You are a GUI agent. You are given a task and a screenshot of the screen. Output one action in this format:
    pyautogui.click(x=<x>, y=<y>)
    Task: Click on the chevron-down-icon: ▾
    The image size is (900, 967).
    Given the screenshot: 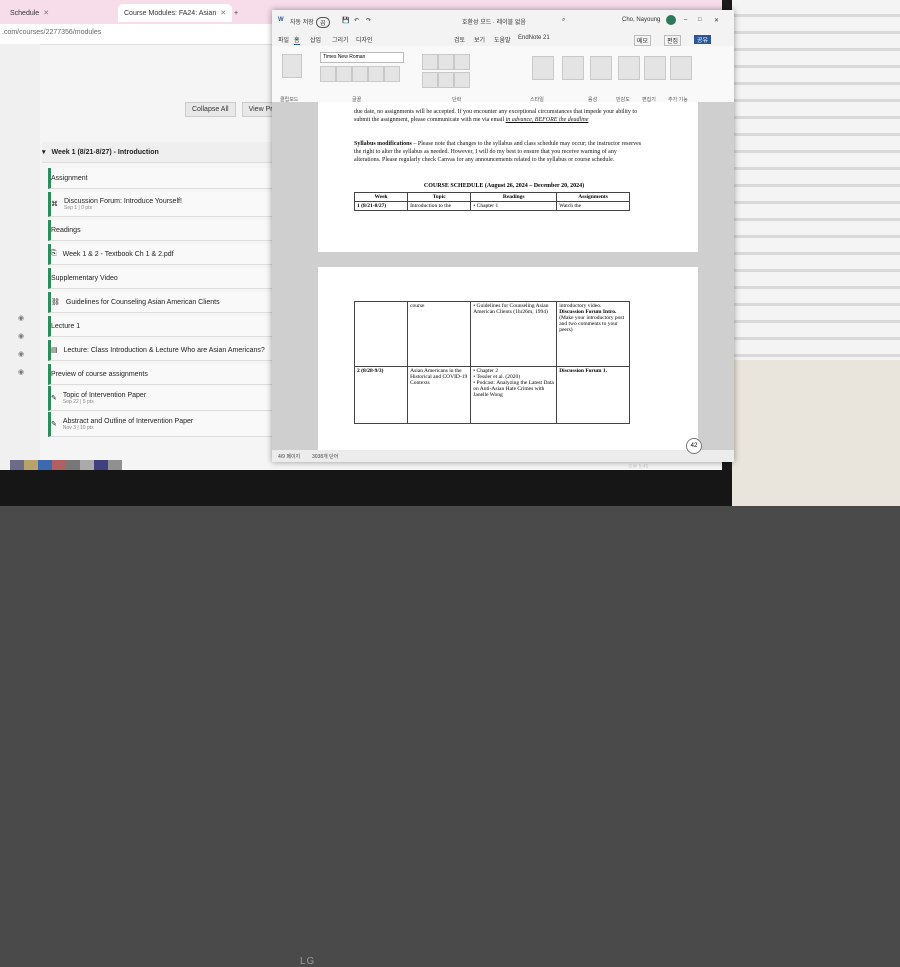 What is the action you would take?
    pyautogui.click(x=44, y=152)
    